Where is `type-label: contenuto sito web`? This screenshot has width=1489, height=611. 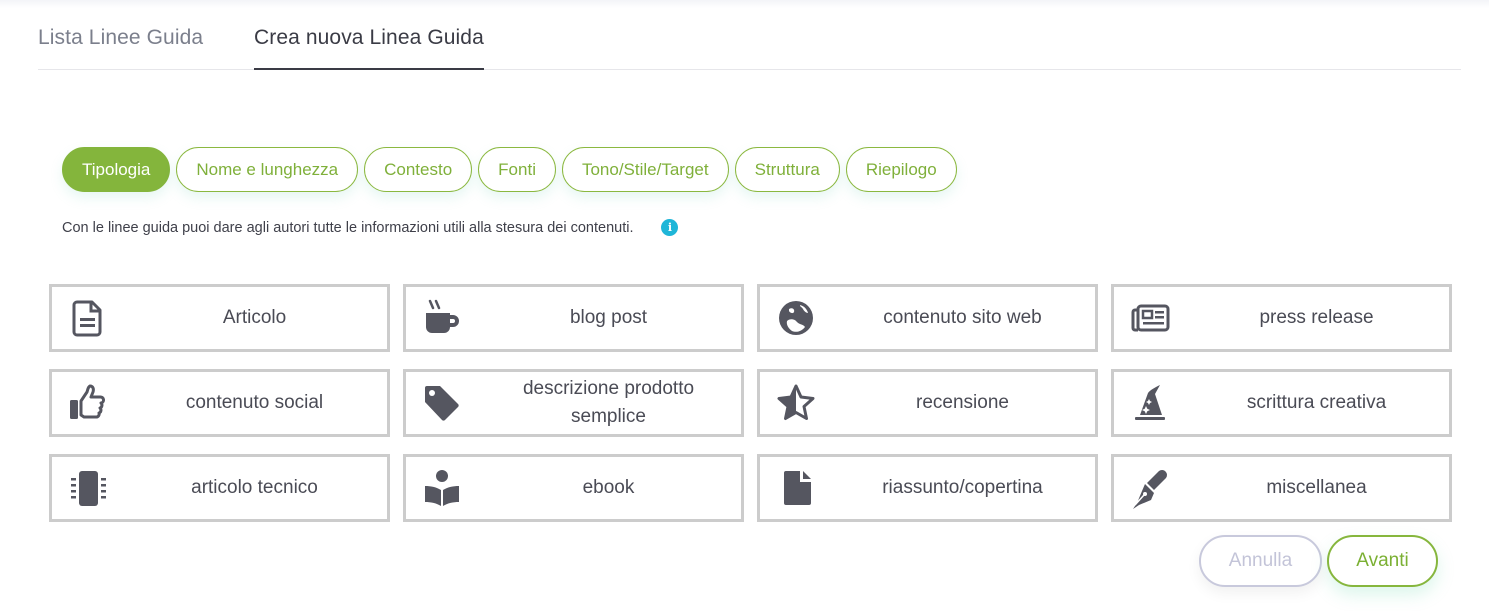 type-label: contenuto sito web is located at coordinates (962, 317).